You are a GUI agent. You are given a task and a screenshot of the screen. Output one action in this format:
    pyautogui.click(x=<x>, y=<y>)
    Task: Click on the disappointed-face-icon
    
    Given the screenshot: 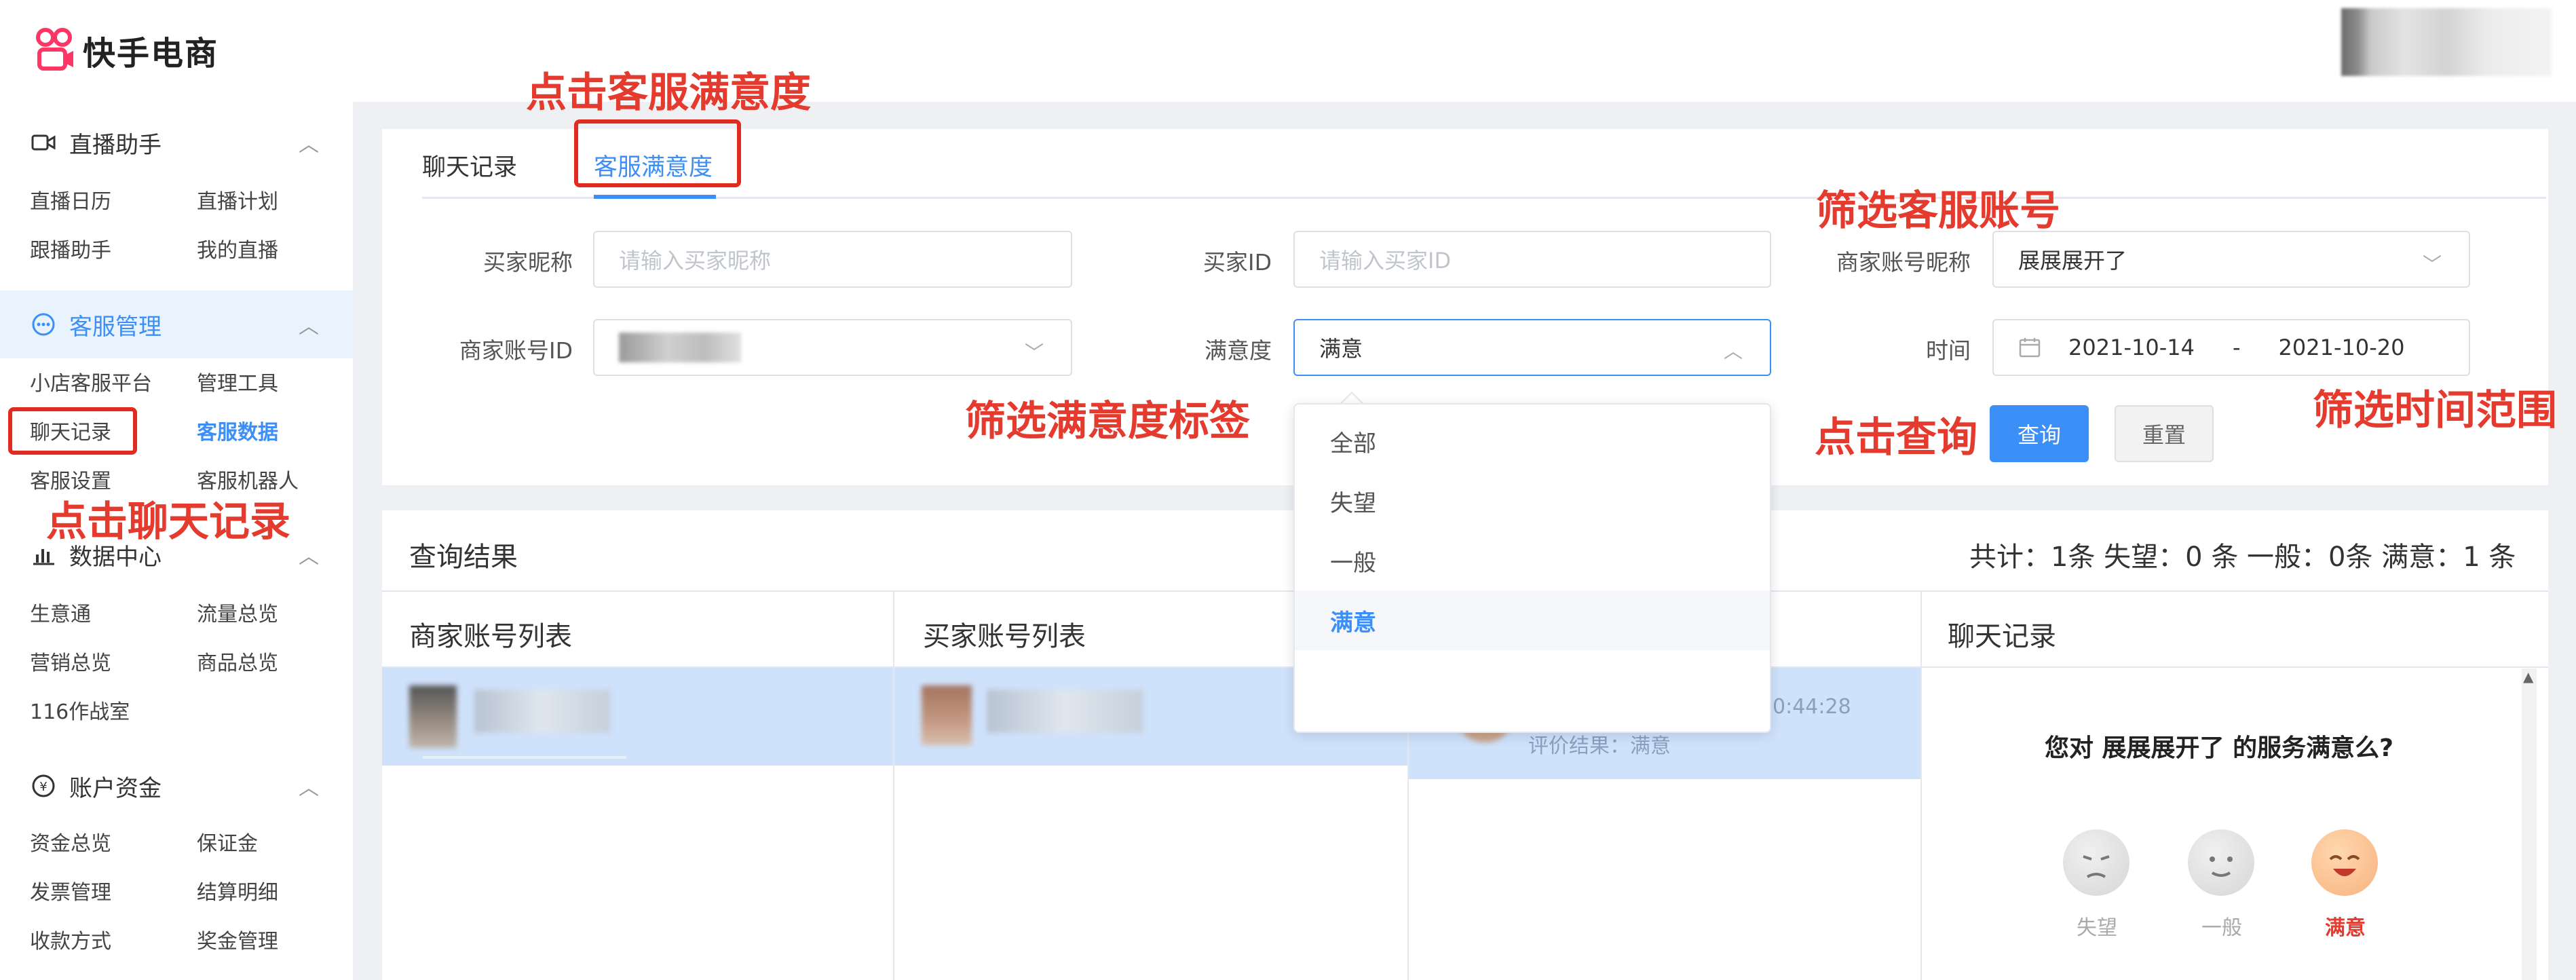 What is the action you would take?
    pyautogui.click(x=2096, y=862)
    